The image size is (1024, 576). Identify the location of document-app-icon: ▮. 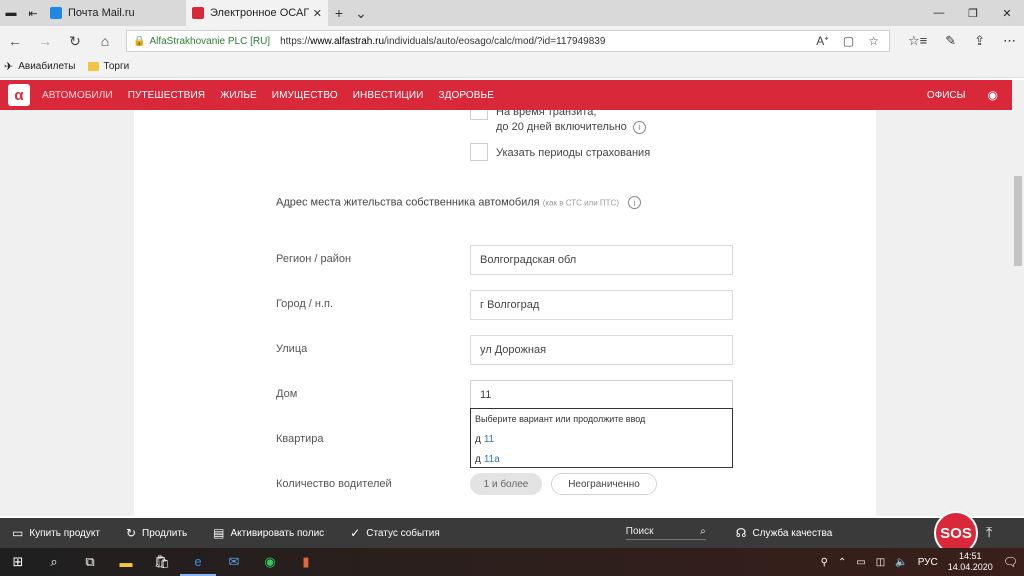
(306, 562).